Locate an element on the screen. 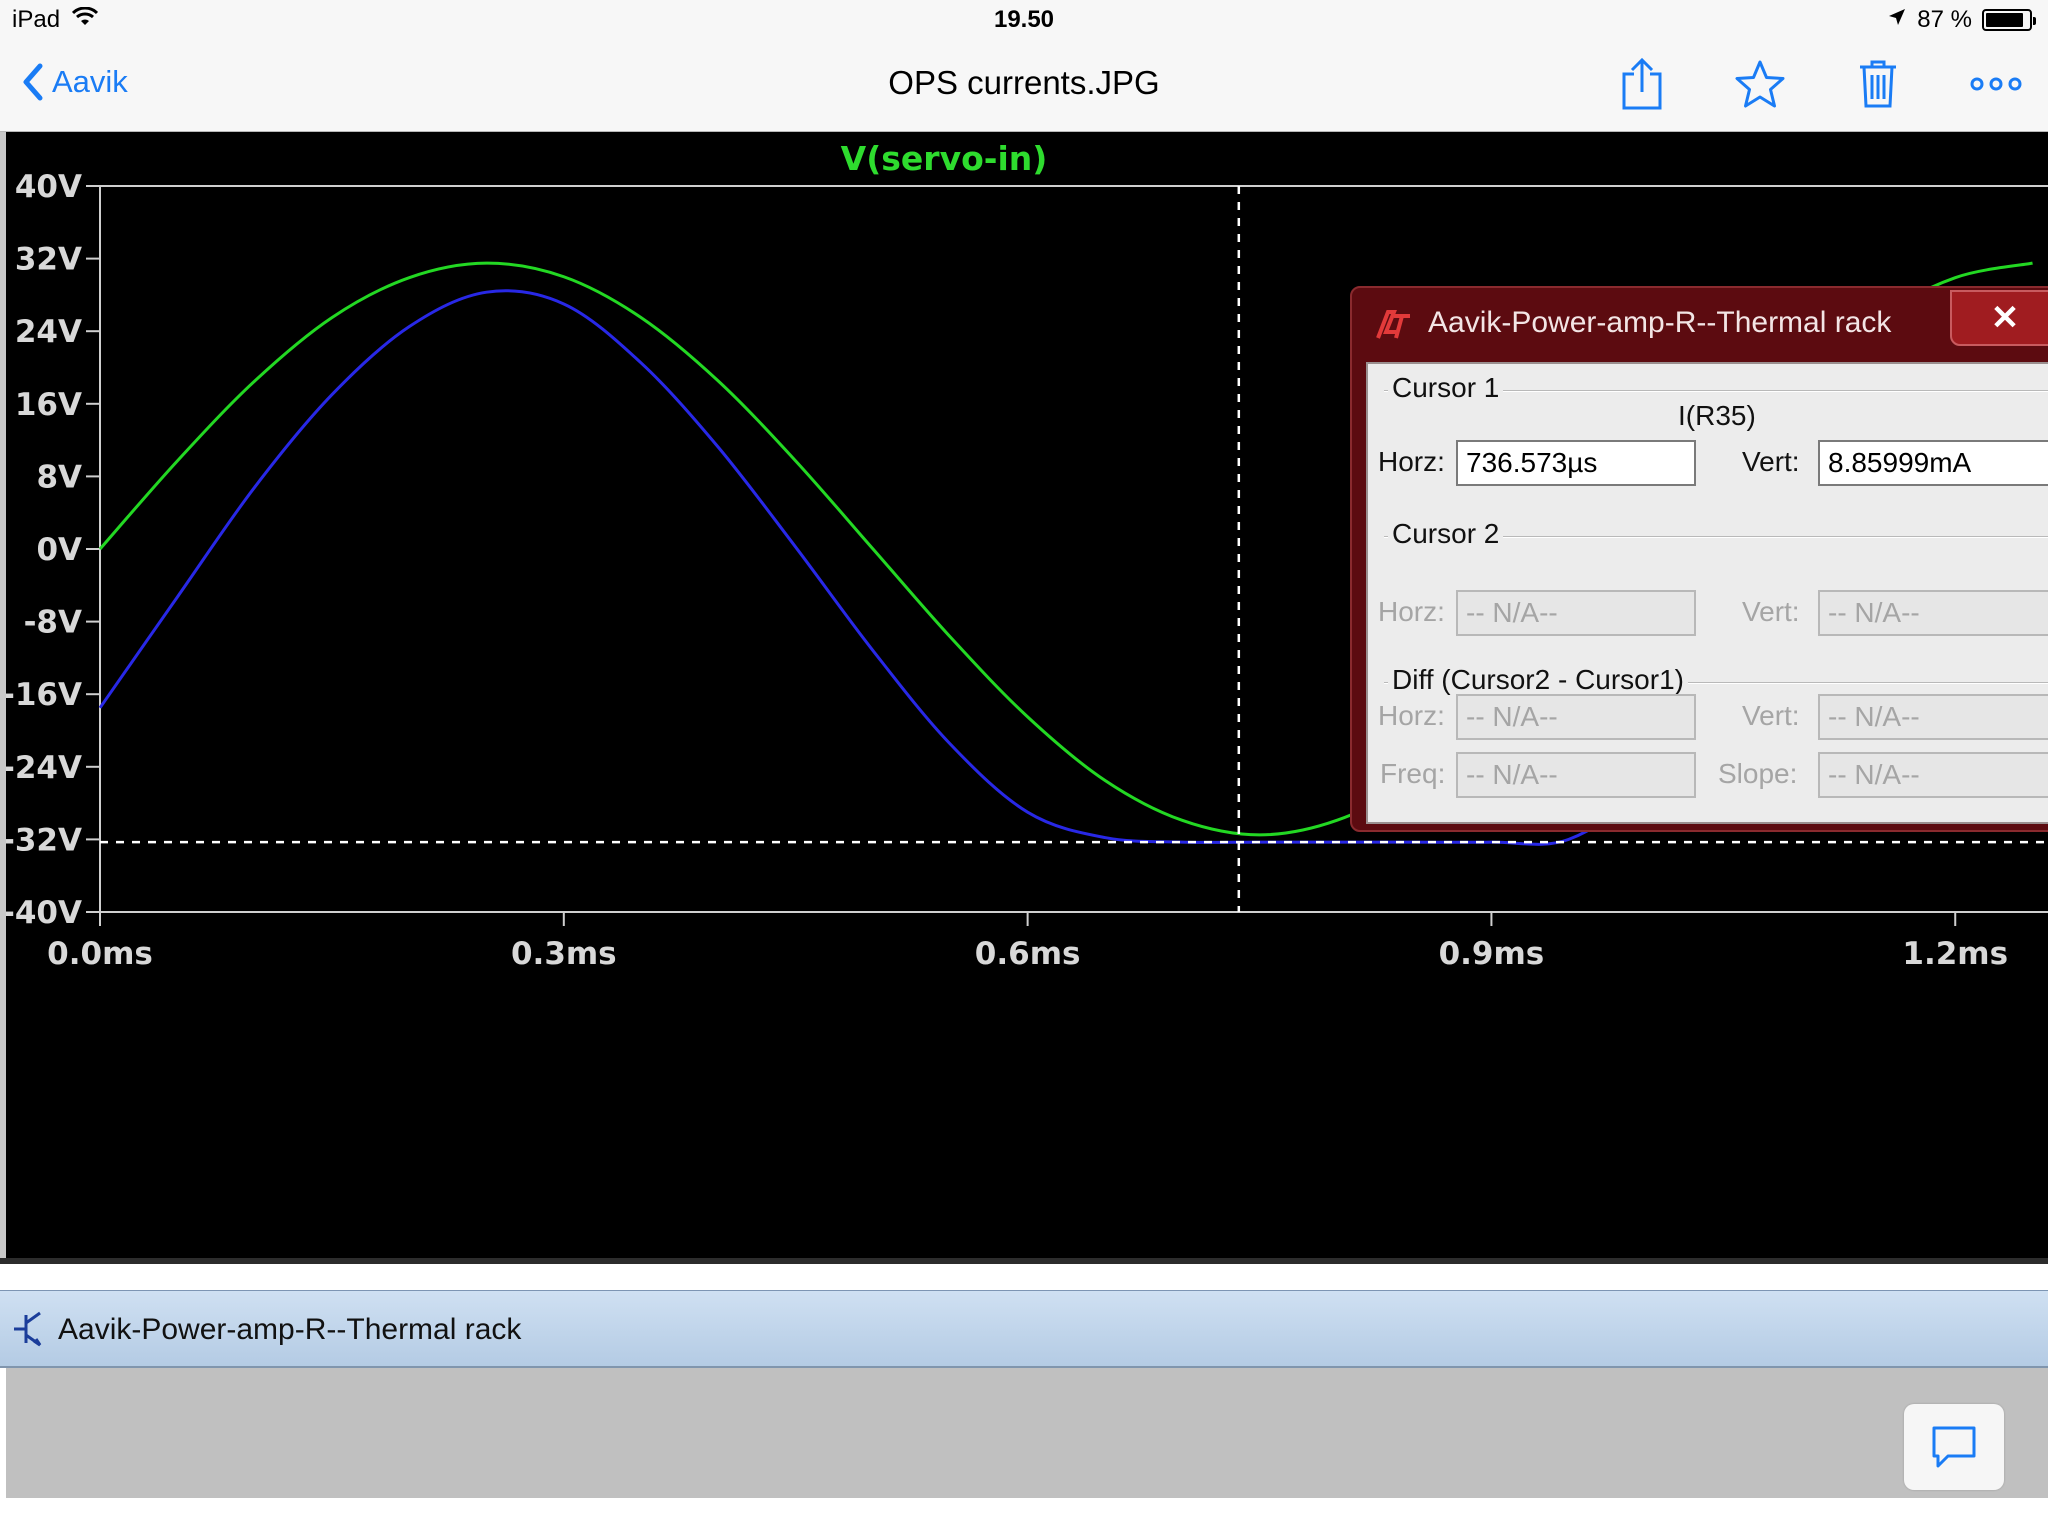  transistor-icon is located at coordinates (28, 1329).